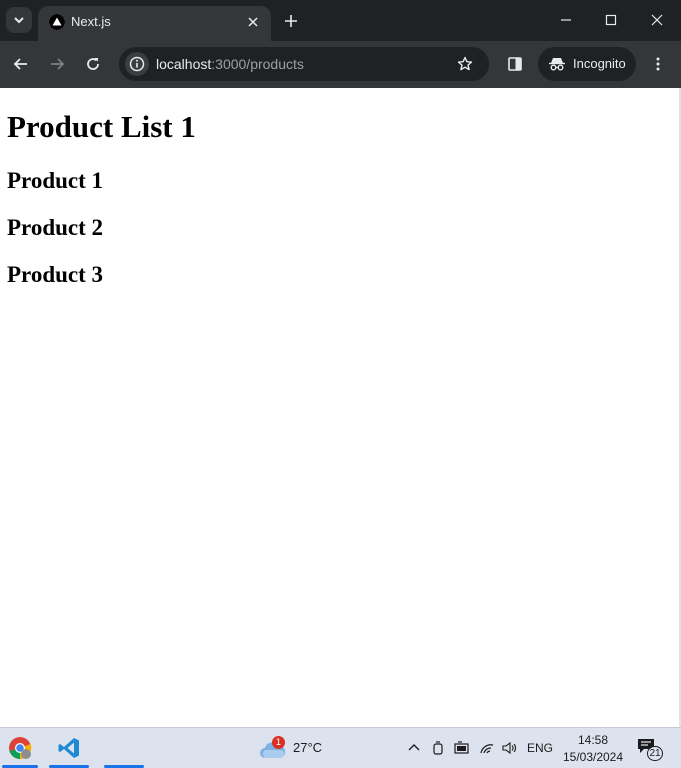 This screenshot has width=681, height=768. I want to click on tab-search-button, so click(19, 20).